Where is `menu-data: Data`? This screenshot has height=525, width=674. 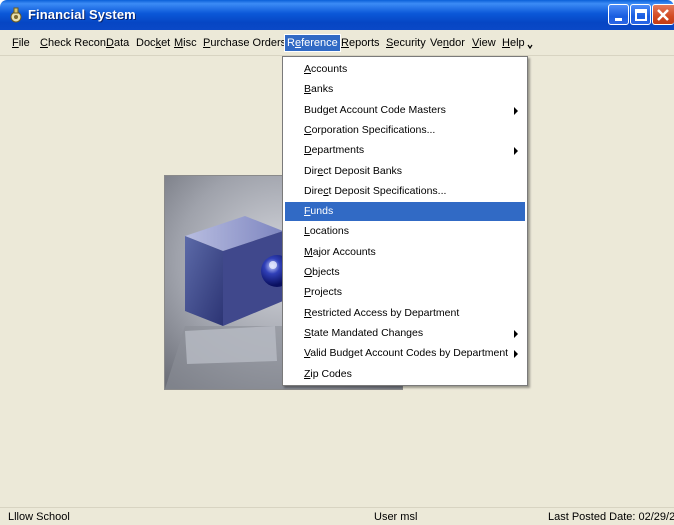 menu-data: Data is located at coordinates (117, 43).